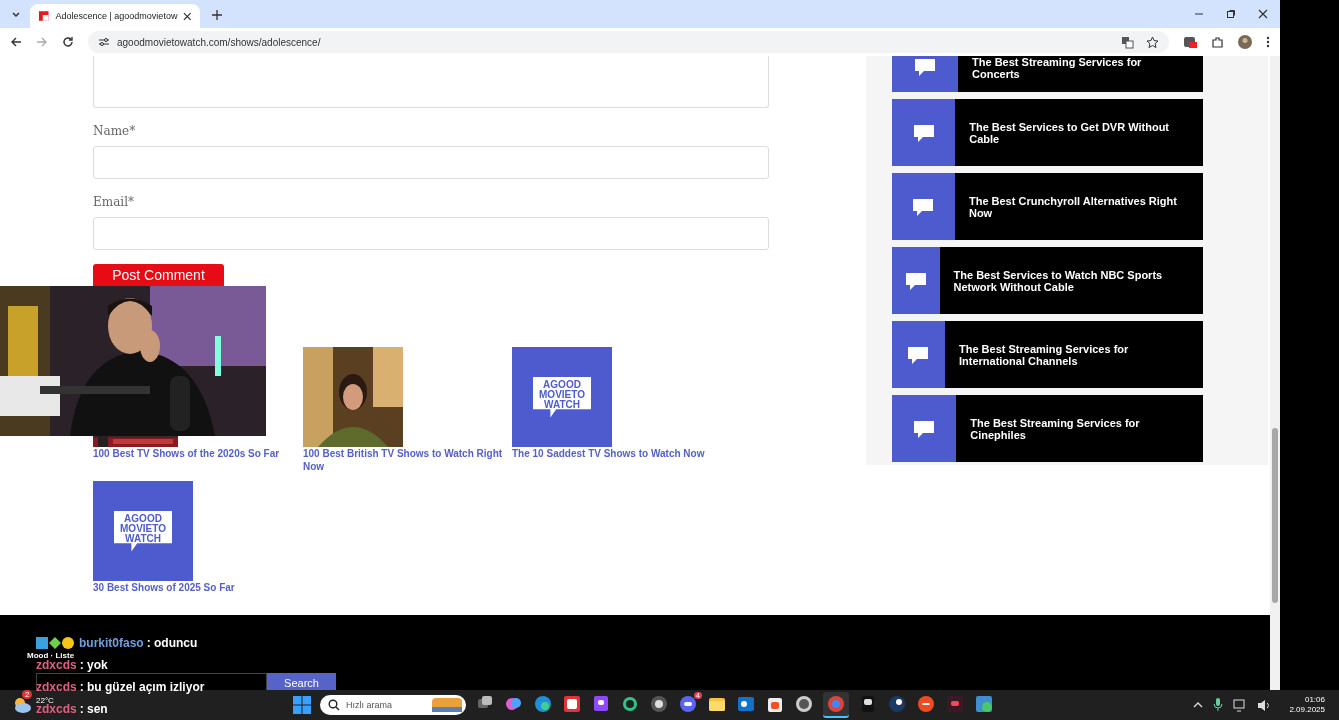  What do you see at coordinates (1047, 74) in the screenshot?
I see `article-card: The Best Streaming Services for Concerts` at bounding box center [1047, 74].